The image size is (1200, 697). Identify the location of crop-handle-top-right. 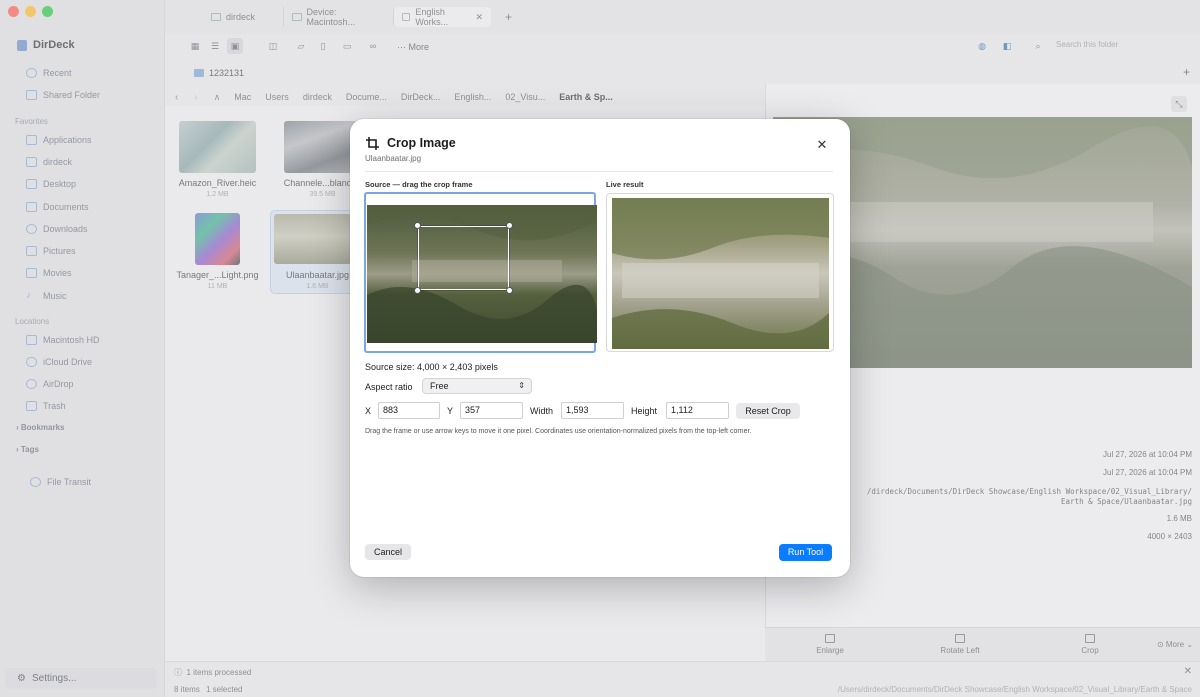
(509, 225).